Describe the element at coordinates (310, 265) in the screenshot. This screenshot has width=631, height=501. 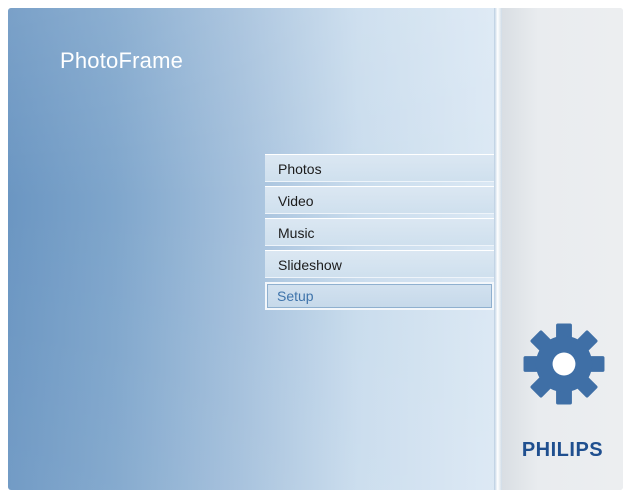
I see `menu-item-label: Slideshow` at that location.